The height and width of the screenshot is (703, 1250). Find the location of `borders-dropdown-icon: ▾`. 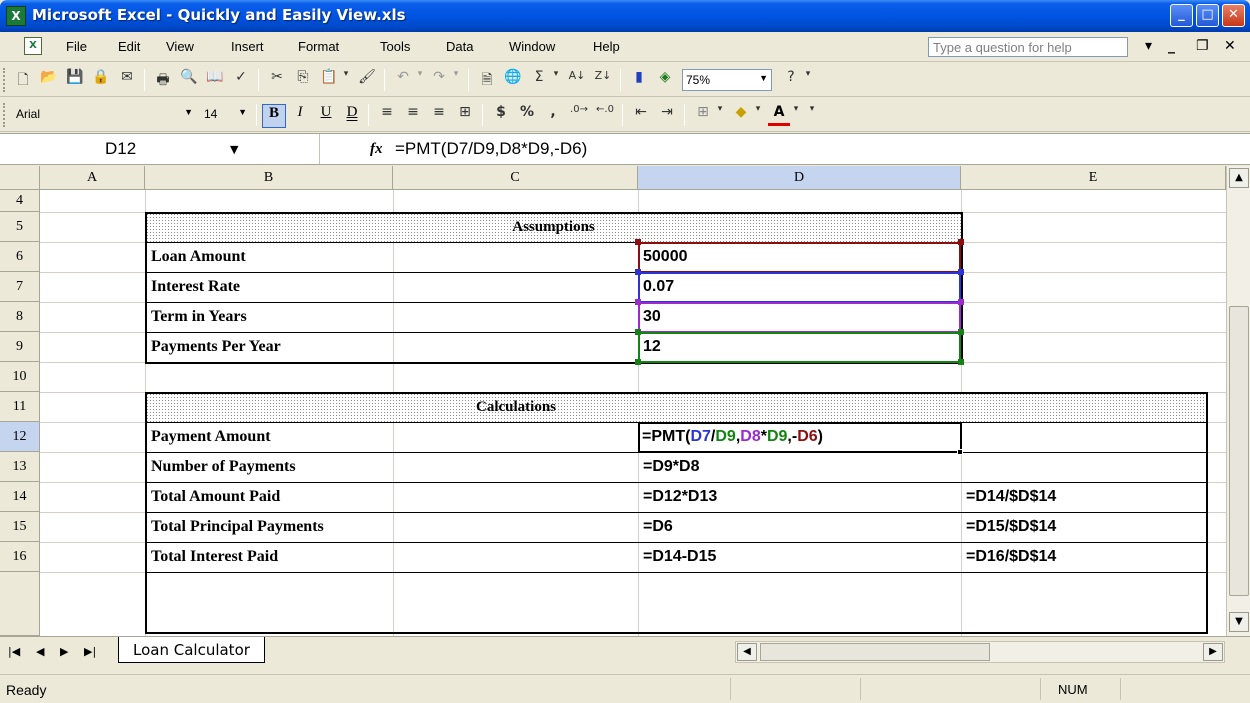

borders-dropdown-icon: ▾ is located at coordinates (720, 115).